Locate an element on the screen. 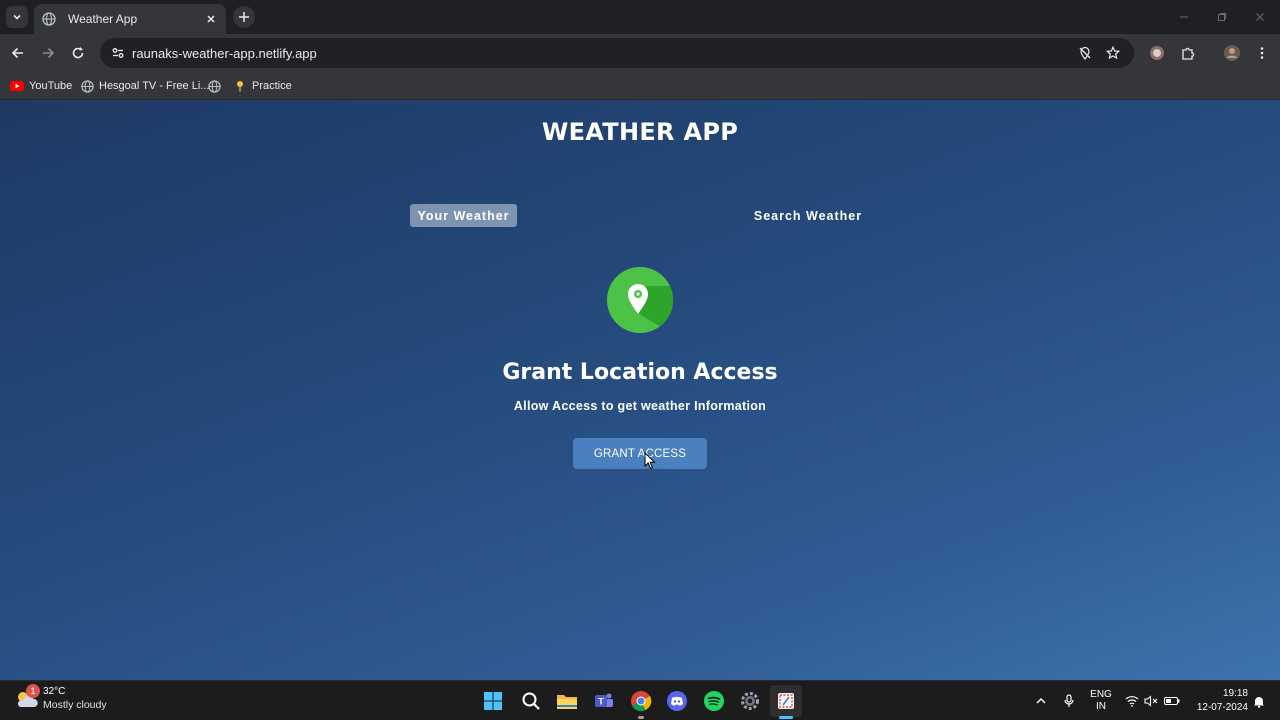 The height and width of the screenshot is (720, 1280). tab-title: Weather App is located at coordinates (103, 19).